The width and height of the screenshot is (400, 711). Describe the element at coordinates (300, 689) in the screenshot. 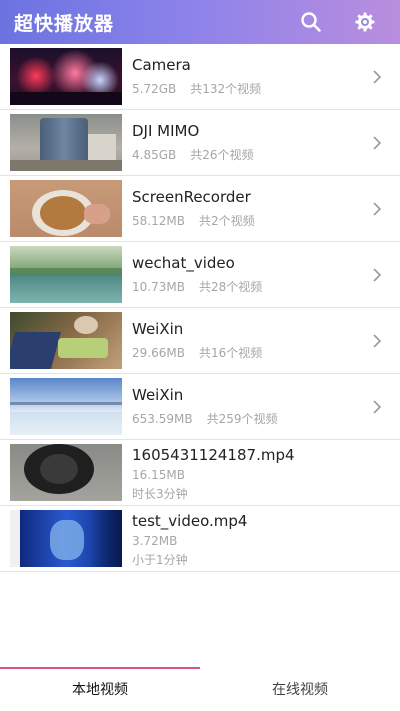

I see `tab-online-videos: 在线视频` at that location.